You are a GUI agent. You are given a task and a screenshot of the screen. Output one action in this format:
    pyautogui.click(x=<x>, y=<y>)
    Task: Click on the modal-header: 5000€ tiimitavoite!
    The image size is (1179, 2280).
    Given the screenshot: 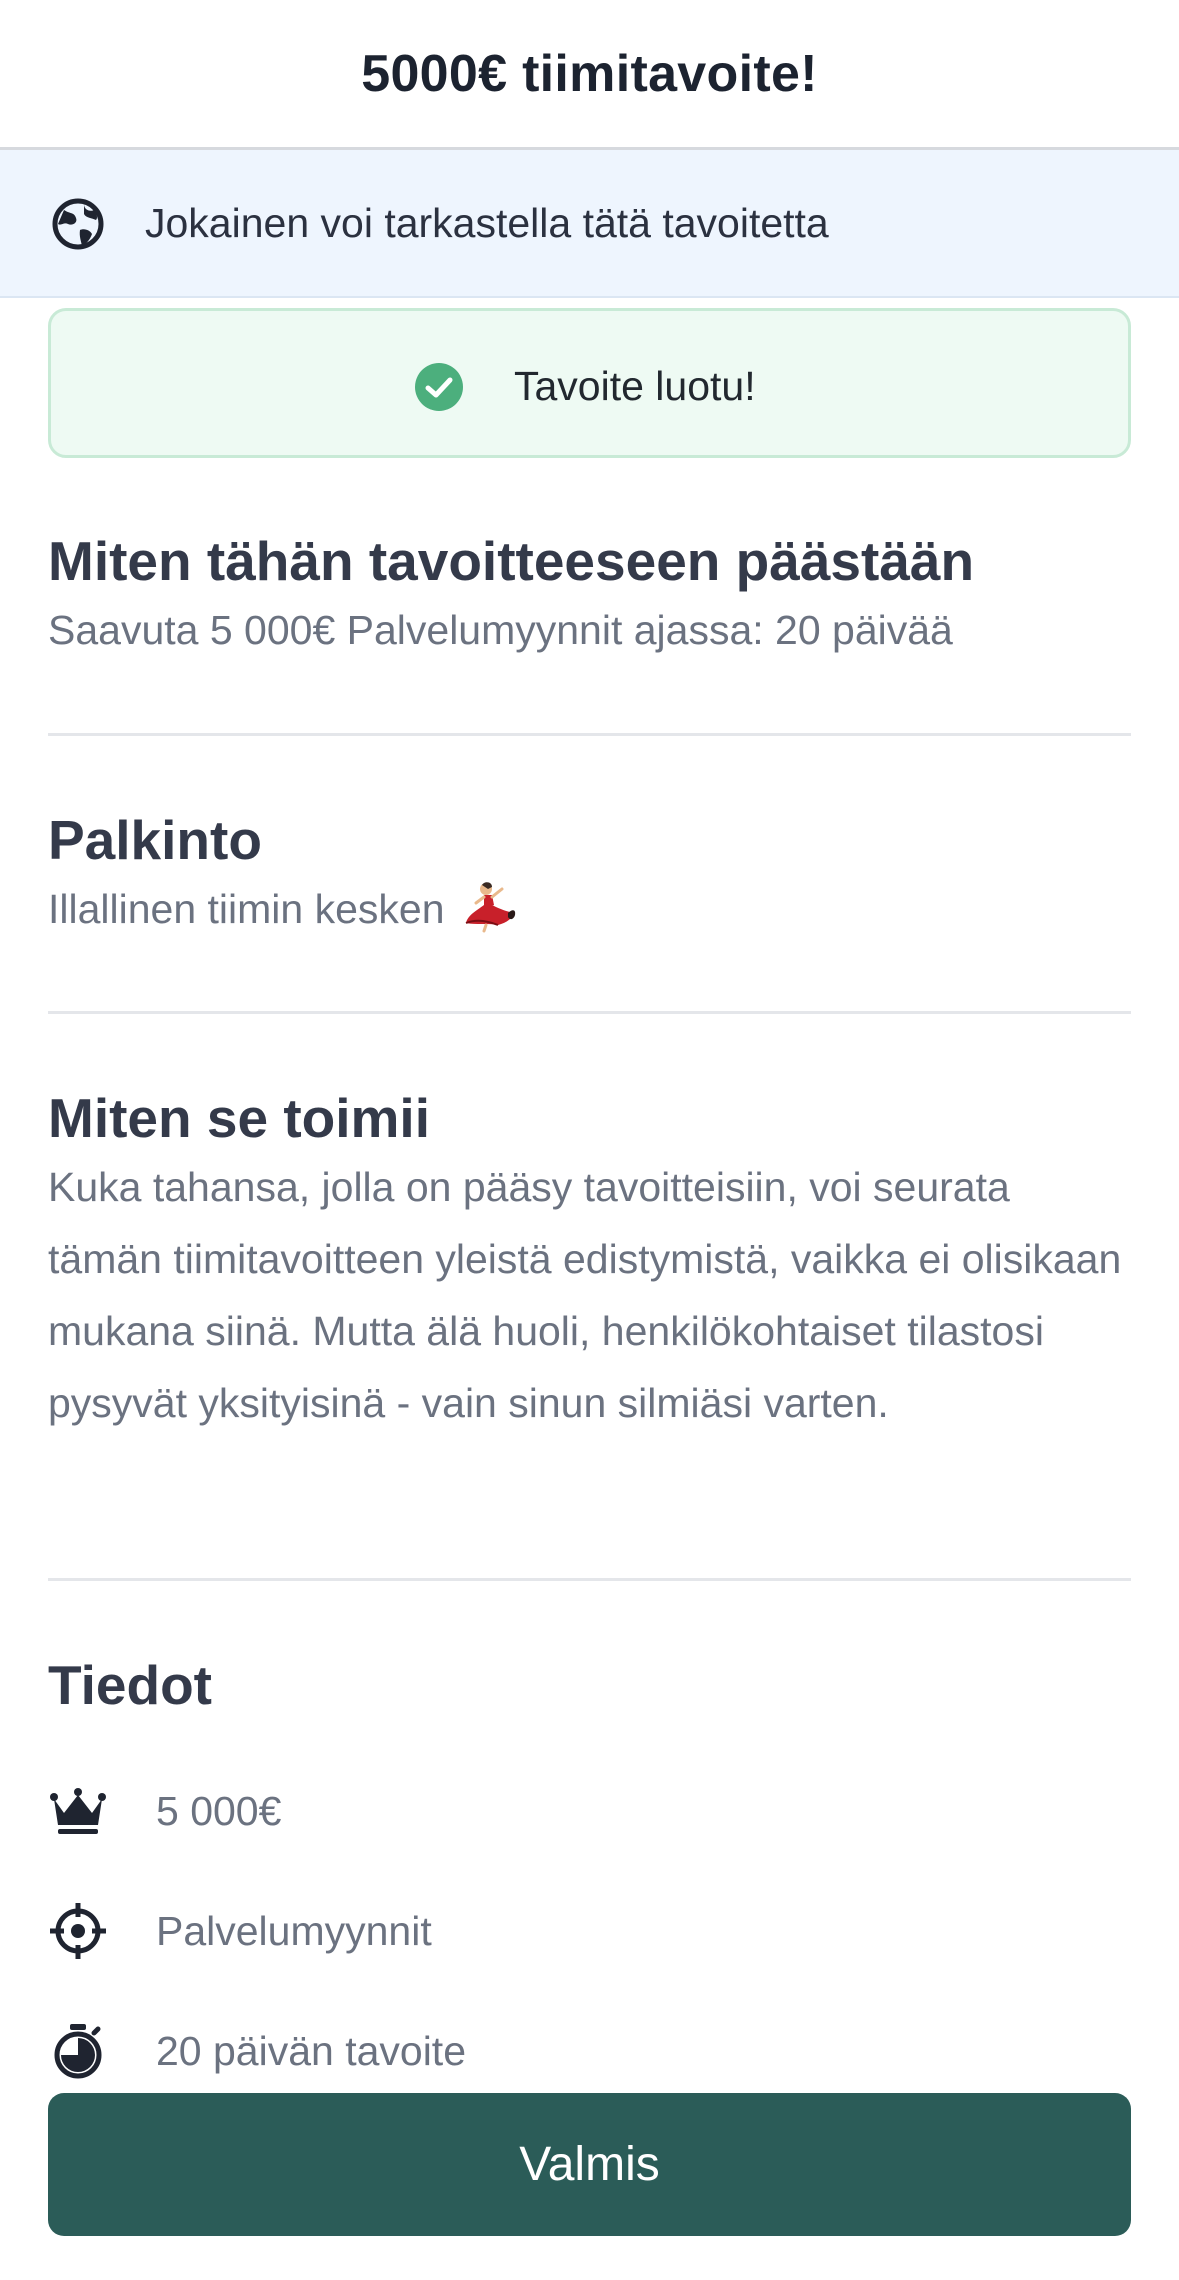 What is the action you would take?
    pyautogui.click(x=589, y=75)
    